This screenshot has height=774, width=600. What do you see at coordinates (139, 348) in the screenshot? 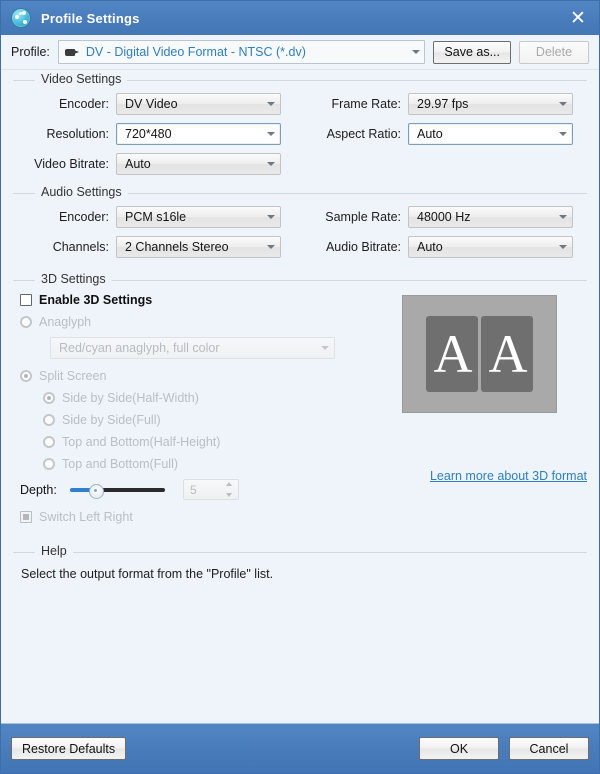
I see `anaglyph-value: Red/cyan anaglyph, full color` at bounding box center [139, 348].